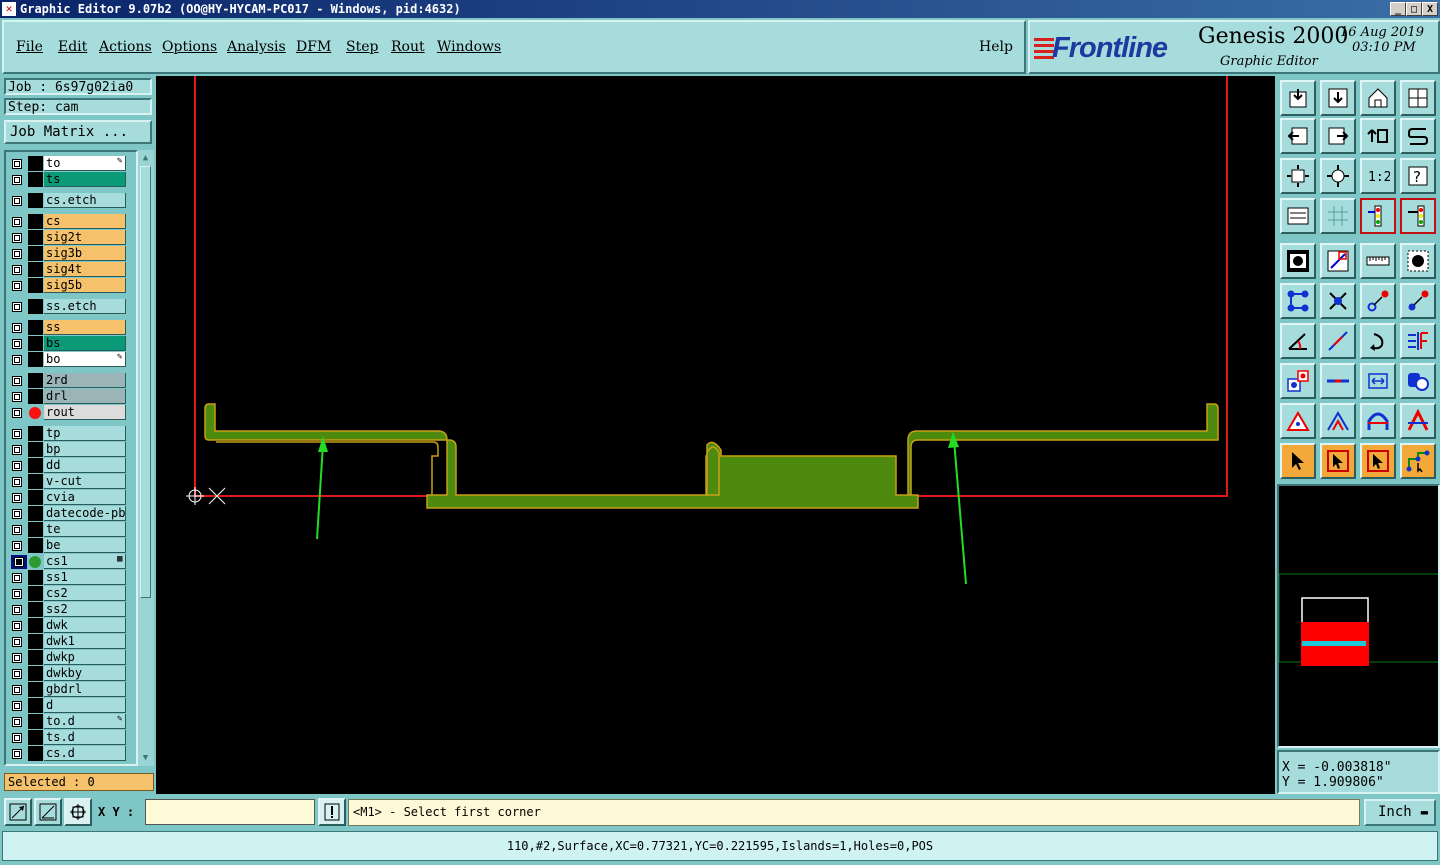 Image resolution: width=1440 pixels, height=865 pixels. I want to click on zoom-center-button, so click(1338, 176).